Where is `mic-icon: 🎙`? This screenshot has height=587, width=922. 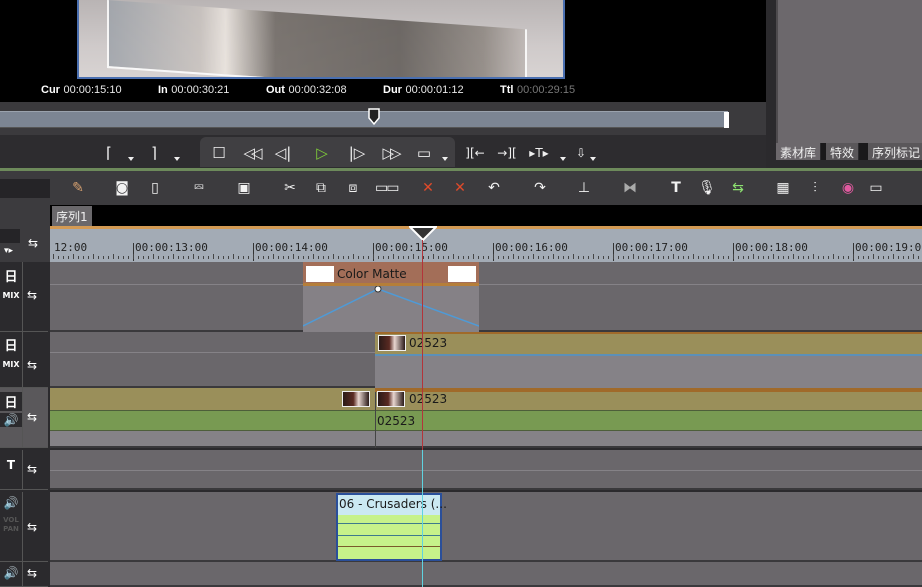
mic-icon: 🎙 is located at coordinates (707, 188).